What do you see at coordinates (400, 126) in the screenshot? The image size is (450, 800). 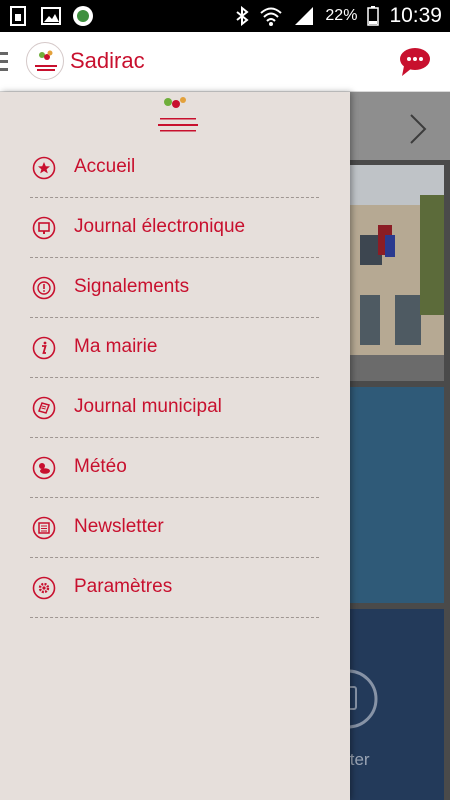 I see `header-tile` at bounding box center [400, 126].